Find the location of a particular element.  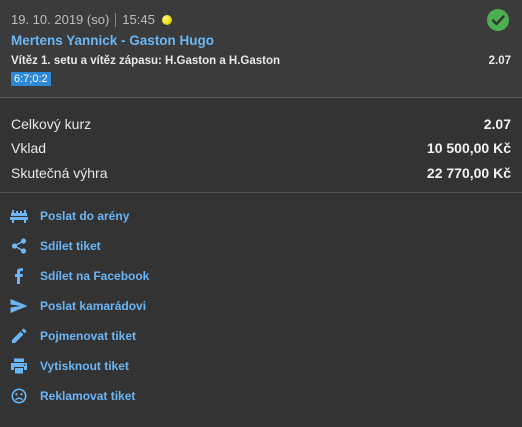

arena-icon is located at coordinates (19, 216).